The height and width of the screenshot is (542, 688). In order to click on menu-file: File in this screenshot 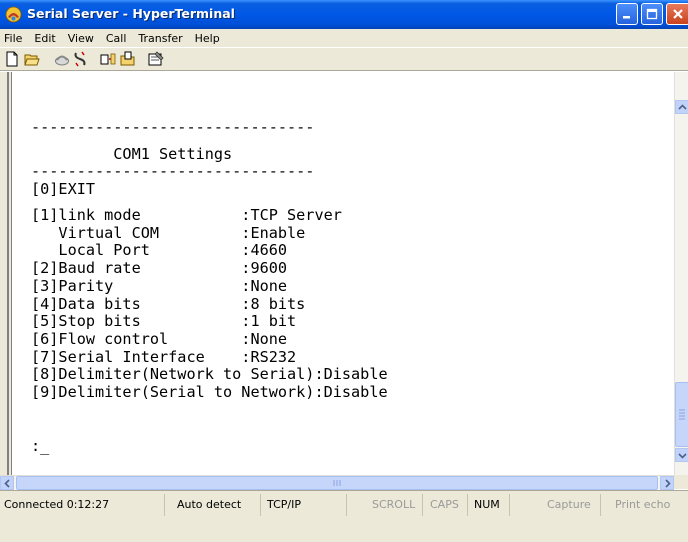, I will do `click(13, 38)`.